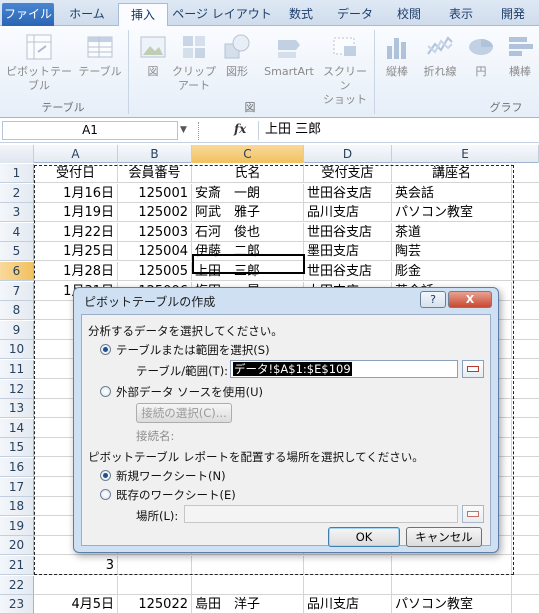 The height and width of the screenshot is (614, 539). What do you see at coordinates (364, 537) in the screenshot?
I see `ok-button: OK` at bounding box center [364, 537].